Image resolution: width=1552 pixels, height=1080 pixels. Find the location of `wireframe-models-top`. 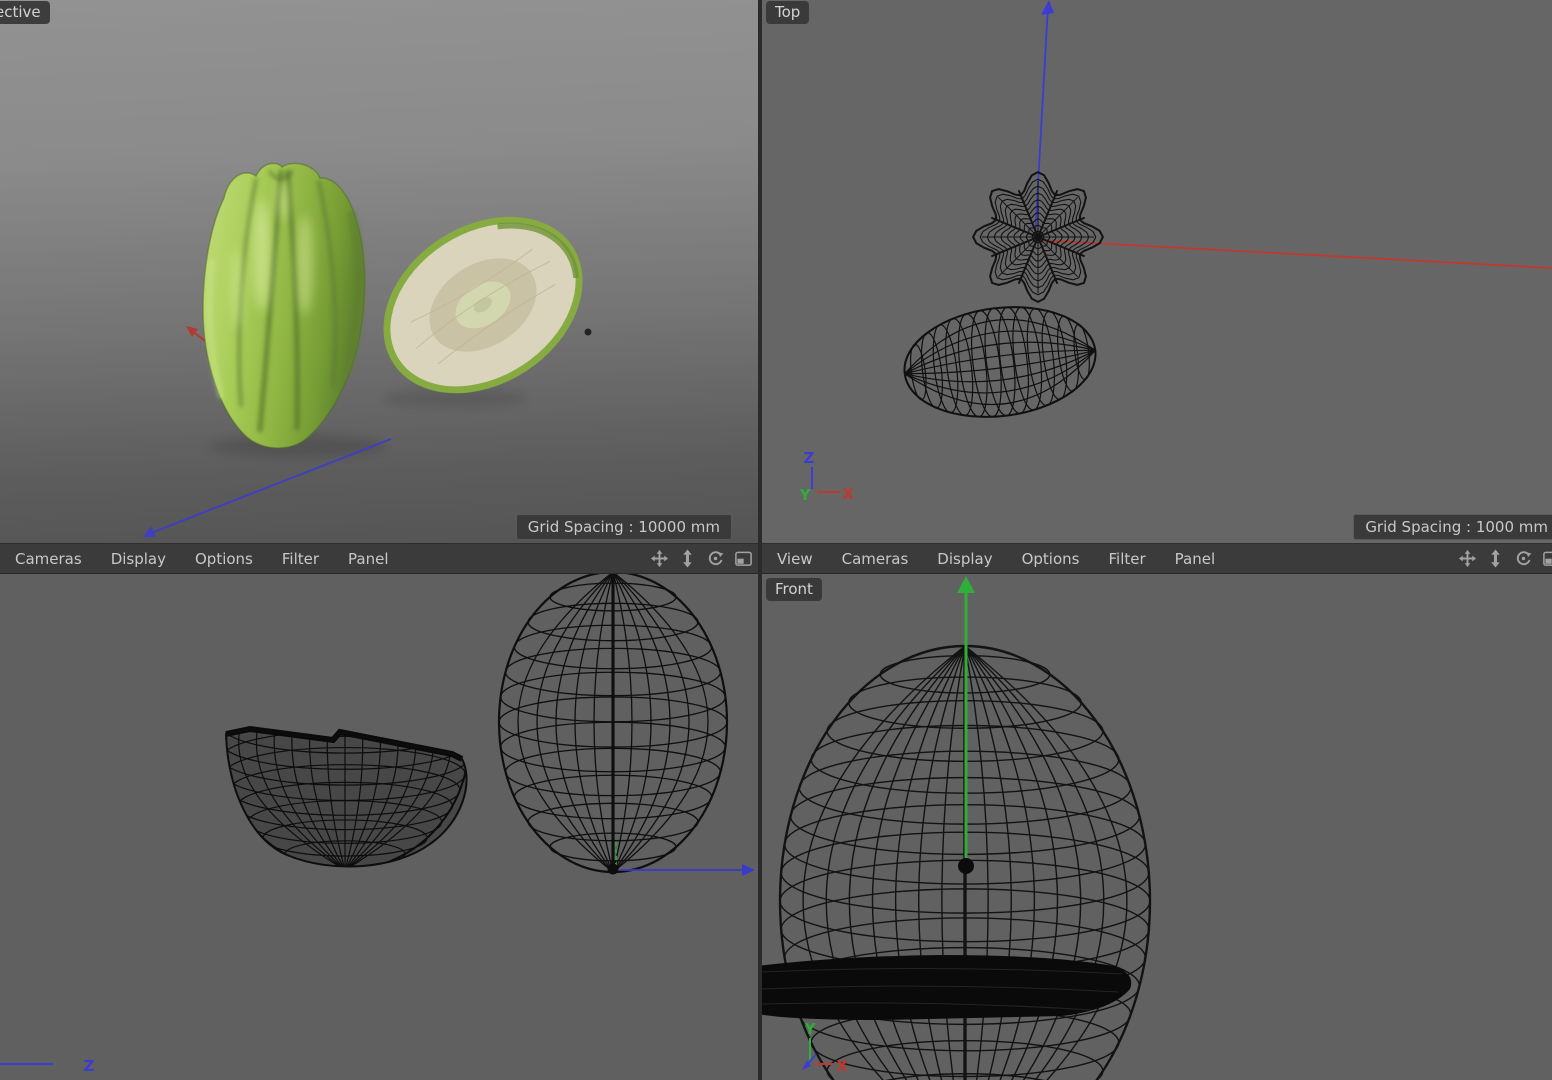

wireframe-models-top is located at coordinates (1004, 294).